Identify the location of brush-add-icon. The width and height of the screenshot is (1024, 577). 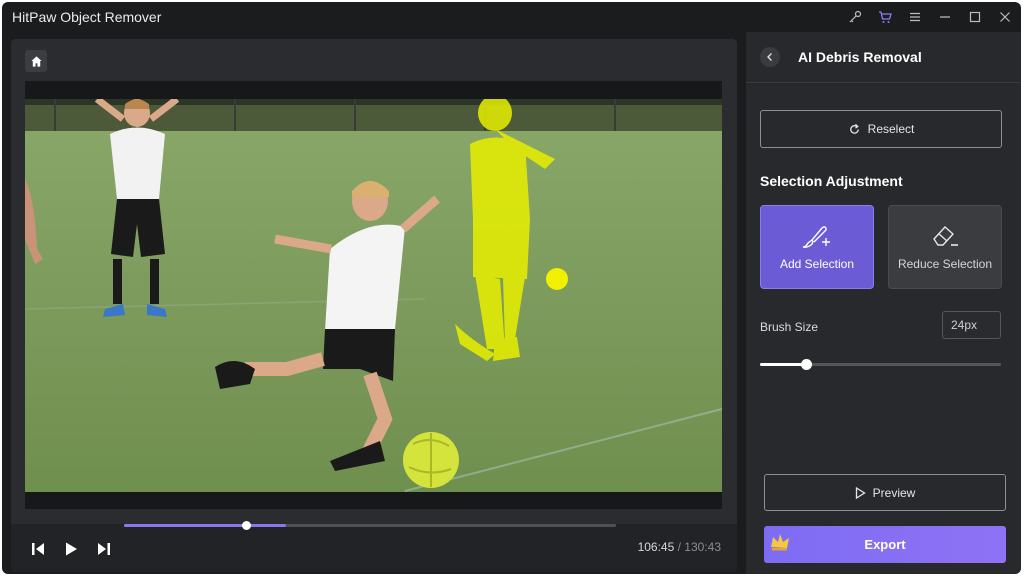
(816, 237).